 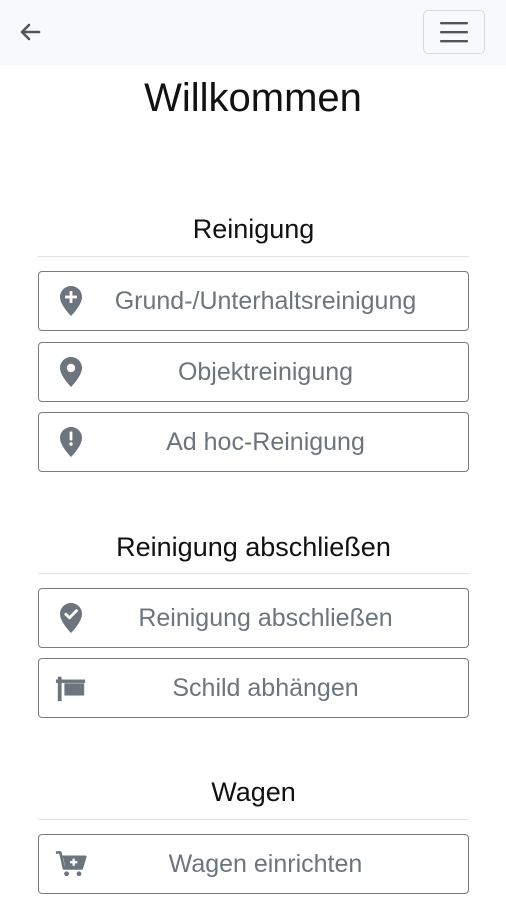 I want to click on ad-hoc-reinigung-button: Ad hoc-Reinigung, so click(x=253, y=442).